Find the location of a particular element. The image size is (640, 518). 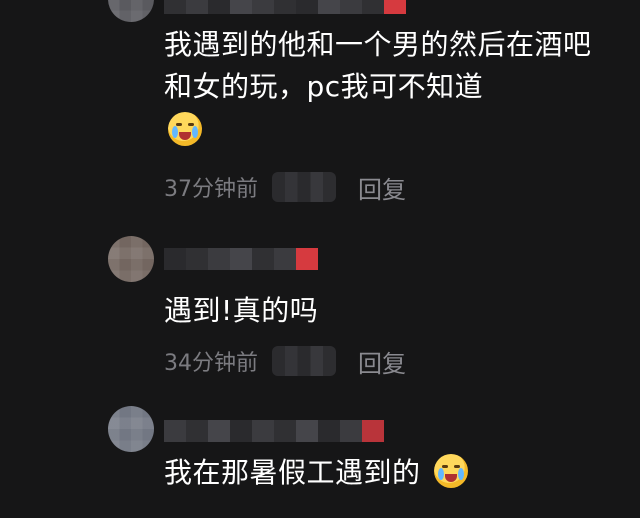

comment-text: 遇到!真的吗 is located at coordinates (379, 311).